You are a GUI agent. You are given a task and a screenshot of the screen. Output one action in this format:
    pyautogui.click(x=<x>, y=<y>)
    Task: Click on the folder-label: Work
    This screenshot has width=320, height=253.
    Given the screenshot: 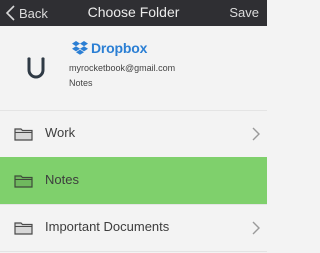 What is the action you would take?
    pyautogui.click(x=60, y=132)
    